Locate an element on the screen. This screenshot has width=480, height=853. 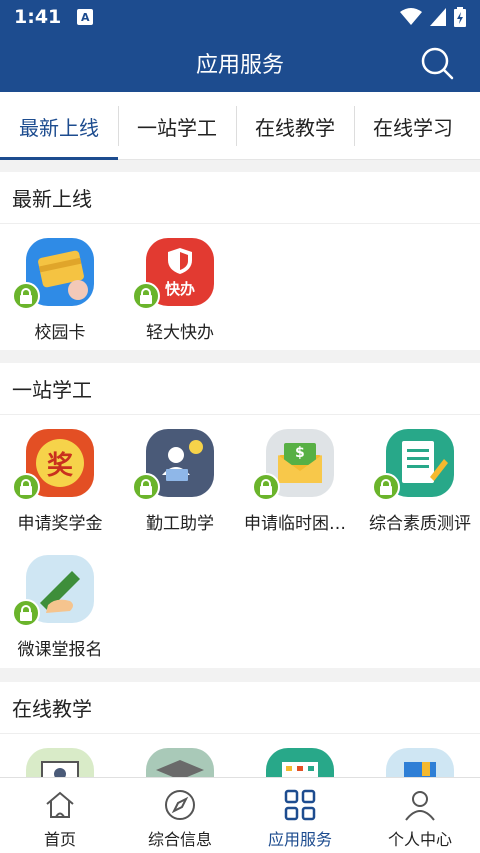
person-icon is located at coordinates (420, 806).